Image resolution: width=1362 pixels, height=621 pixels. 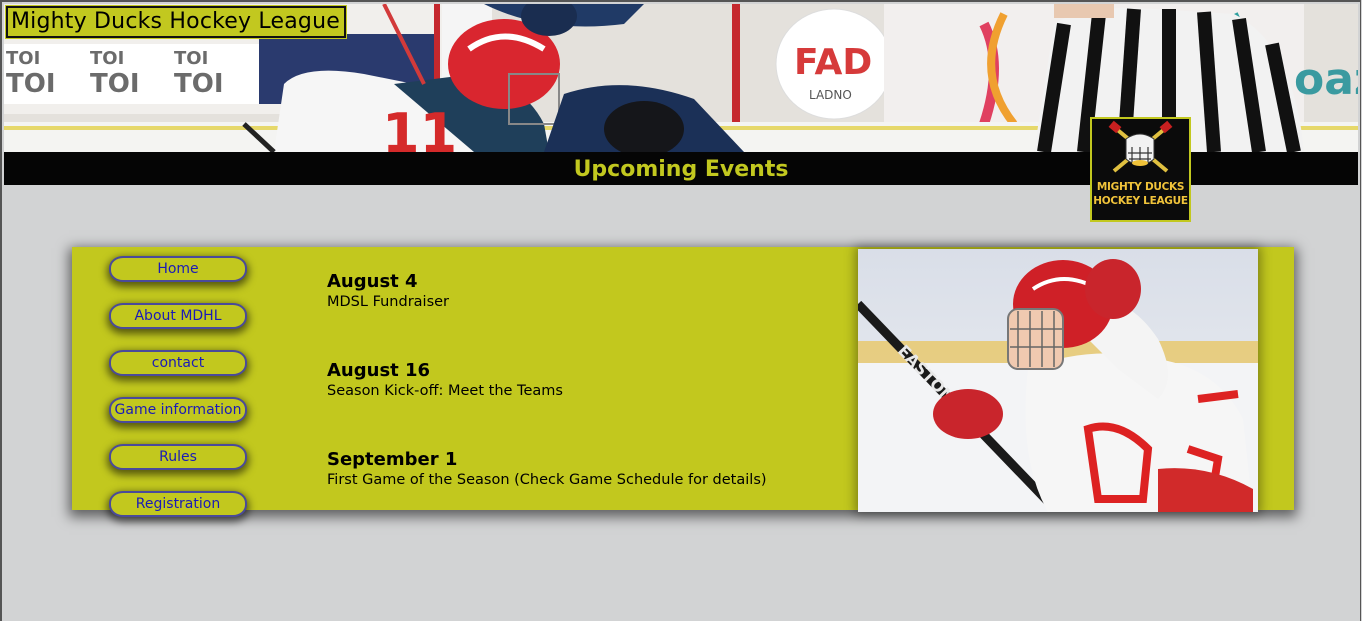 I want to click on svg-text: oaz, so click(x=1326, y=79).